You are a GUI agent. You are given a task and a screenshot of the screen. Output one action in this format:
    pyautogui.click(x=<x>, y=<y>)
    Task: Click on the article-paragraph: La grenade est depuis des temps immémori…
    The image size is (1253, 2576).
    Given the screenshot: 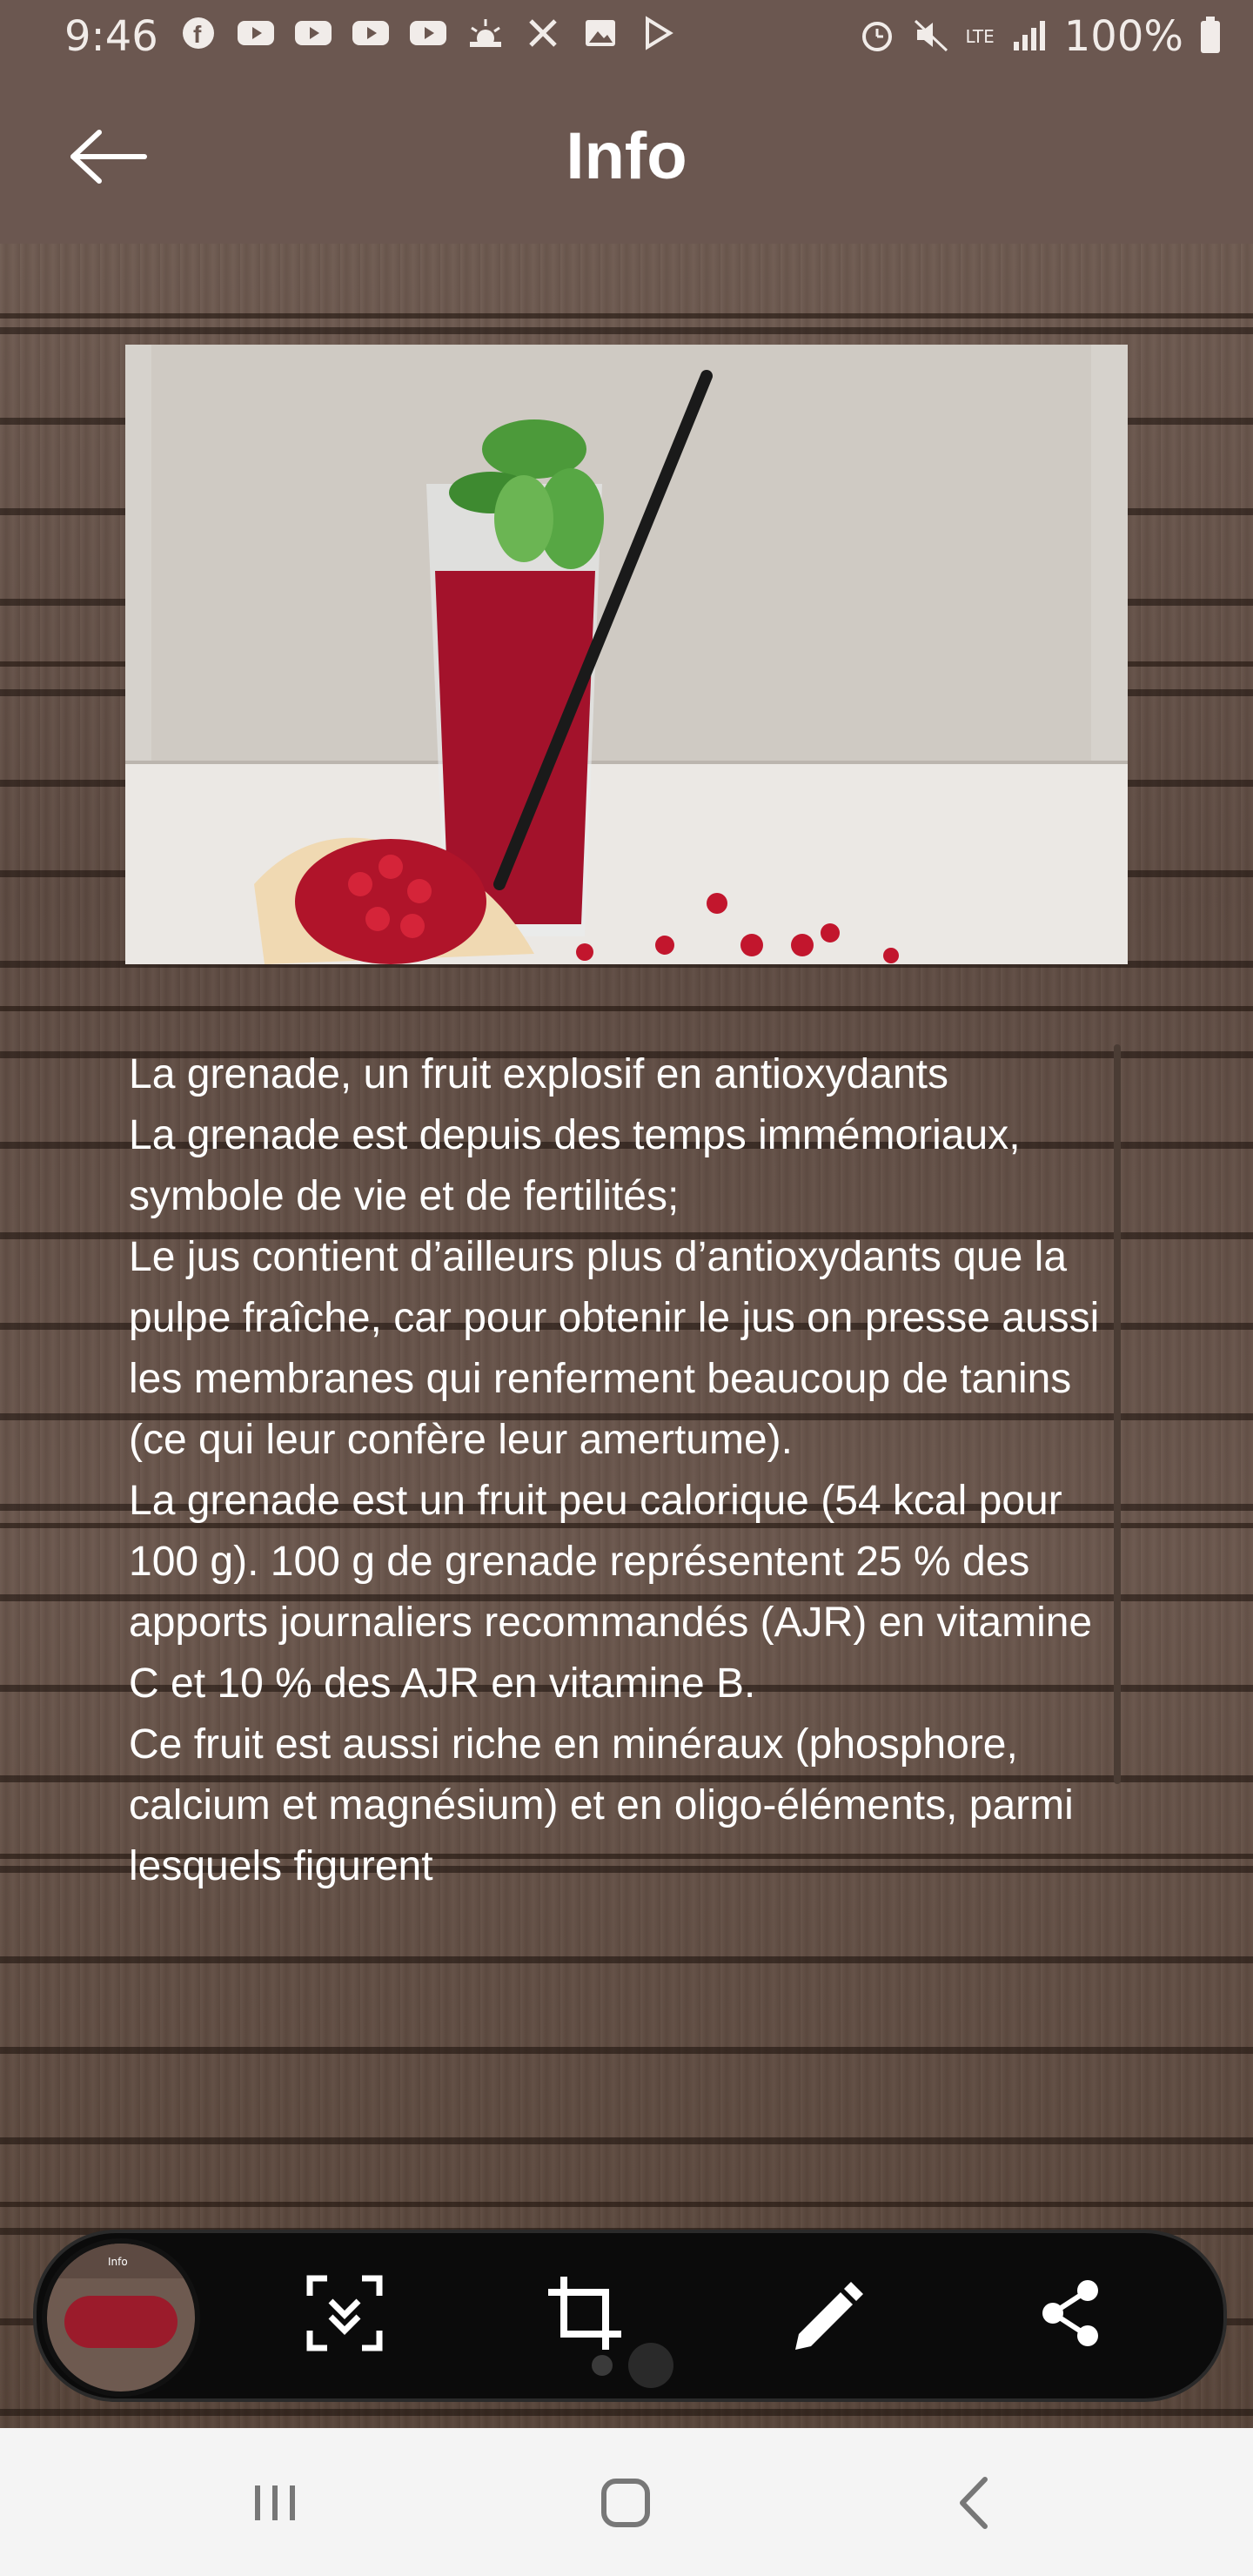 What is the action you would take?
    pyautogui.click(x=575, y=1165)
    